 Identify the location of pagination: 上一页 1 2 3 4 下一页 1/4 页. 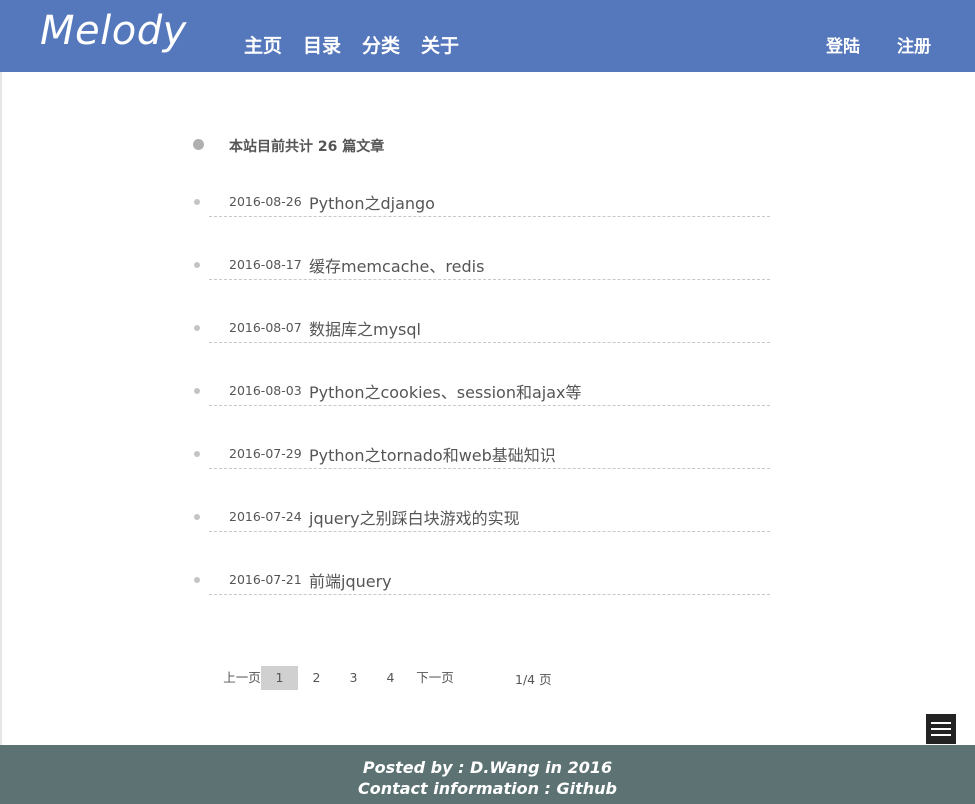
(387, 678).